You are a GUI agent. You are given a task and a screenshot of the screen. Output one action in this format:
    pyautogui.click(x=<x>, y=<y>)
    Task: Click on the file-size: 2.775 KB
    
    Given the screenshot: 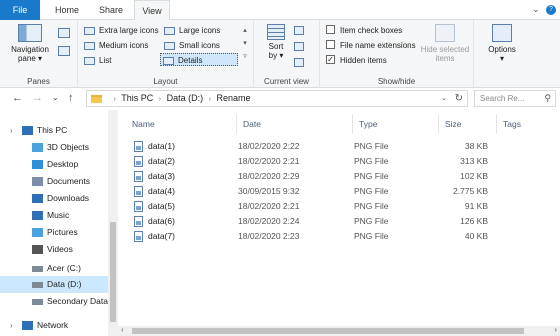 What is the action you would take?
    pyautogui.click(x=470, y=191)
    